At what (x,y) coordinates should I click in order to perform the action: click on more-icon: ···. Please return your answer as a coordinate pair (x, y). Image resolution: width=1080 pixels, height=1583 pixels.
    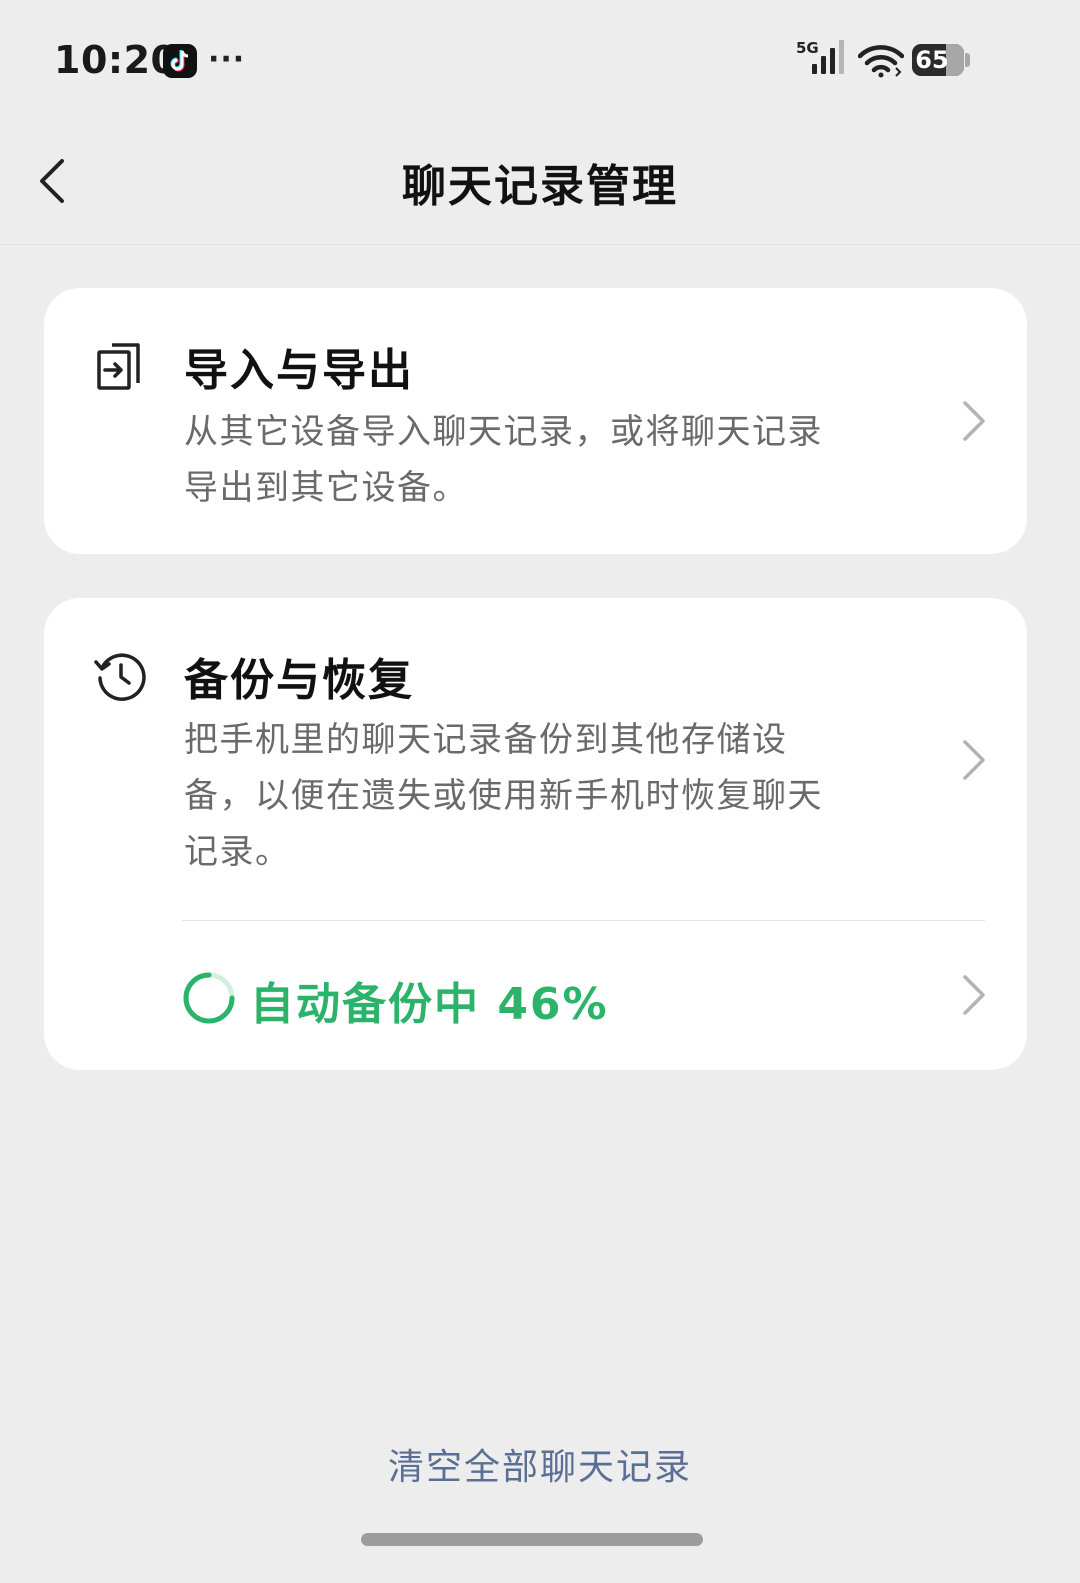
    Looking at the image, I should click on (227, 59).